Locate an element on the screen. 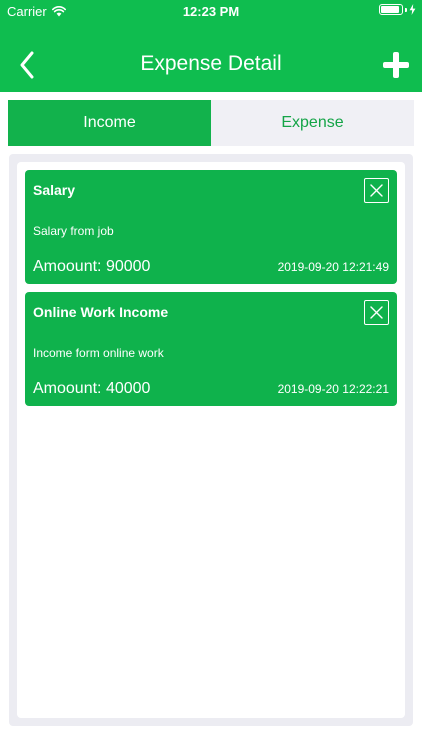 Image resolution: width=422 pixels, height=750 pixels. battery-indicator is located at coordinates (397, 9).